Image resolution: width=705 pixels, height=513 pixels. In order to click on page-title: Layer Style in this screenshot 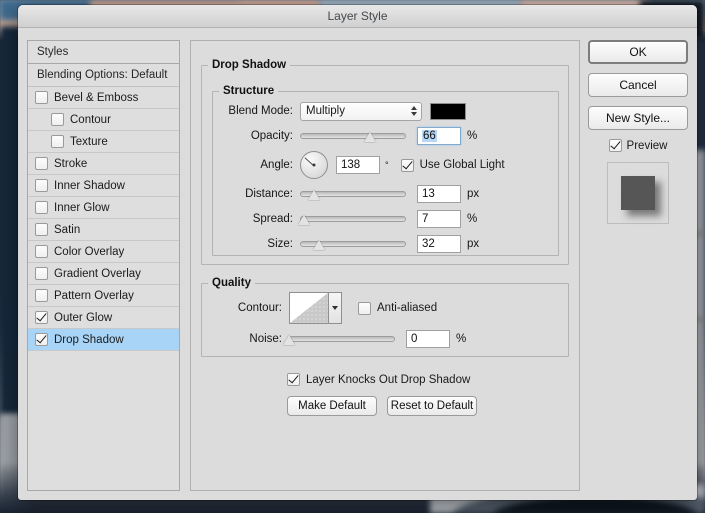, I will do `click(357, 16)`.